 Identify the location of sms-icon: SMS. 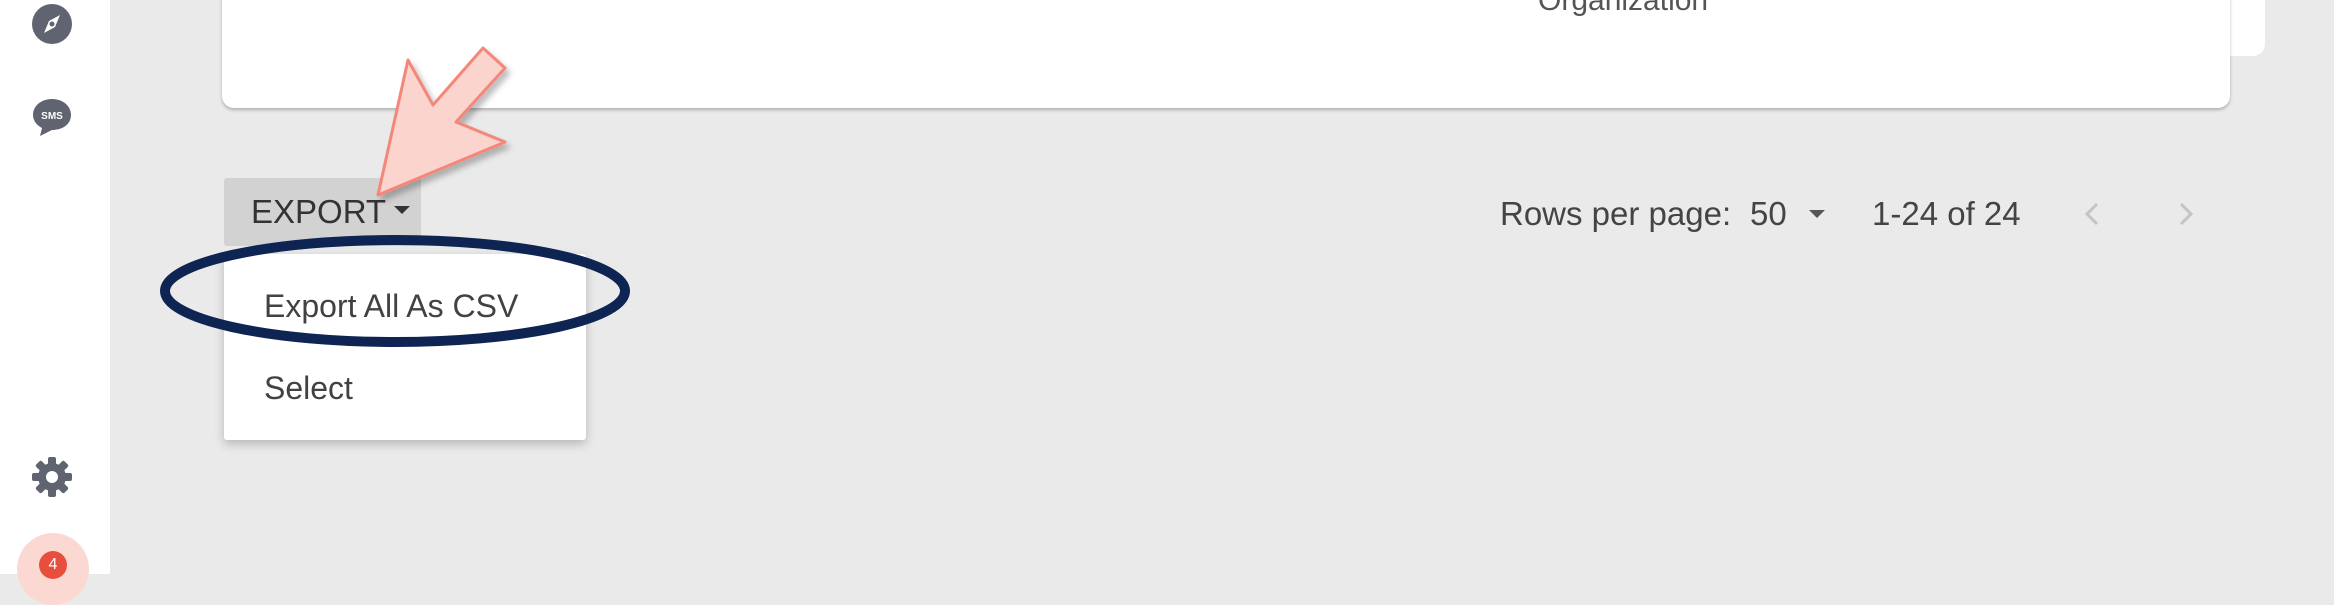
(52, 117).